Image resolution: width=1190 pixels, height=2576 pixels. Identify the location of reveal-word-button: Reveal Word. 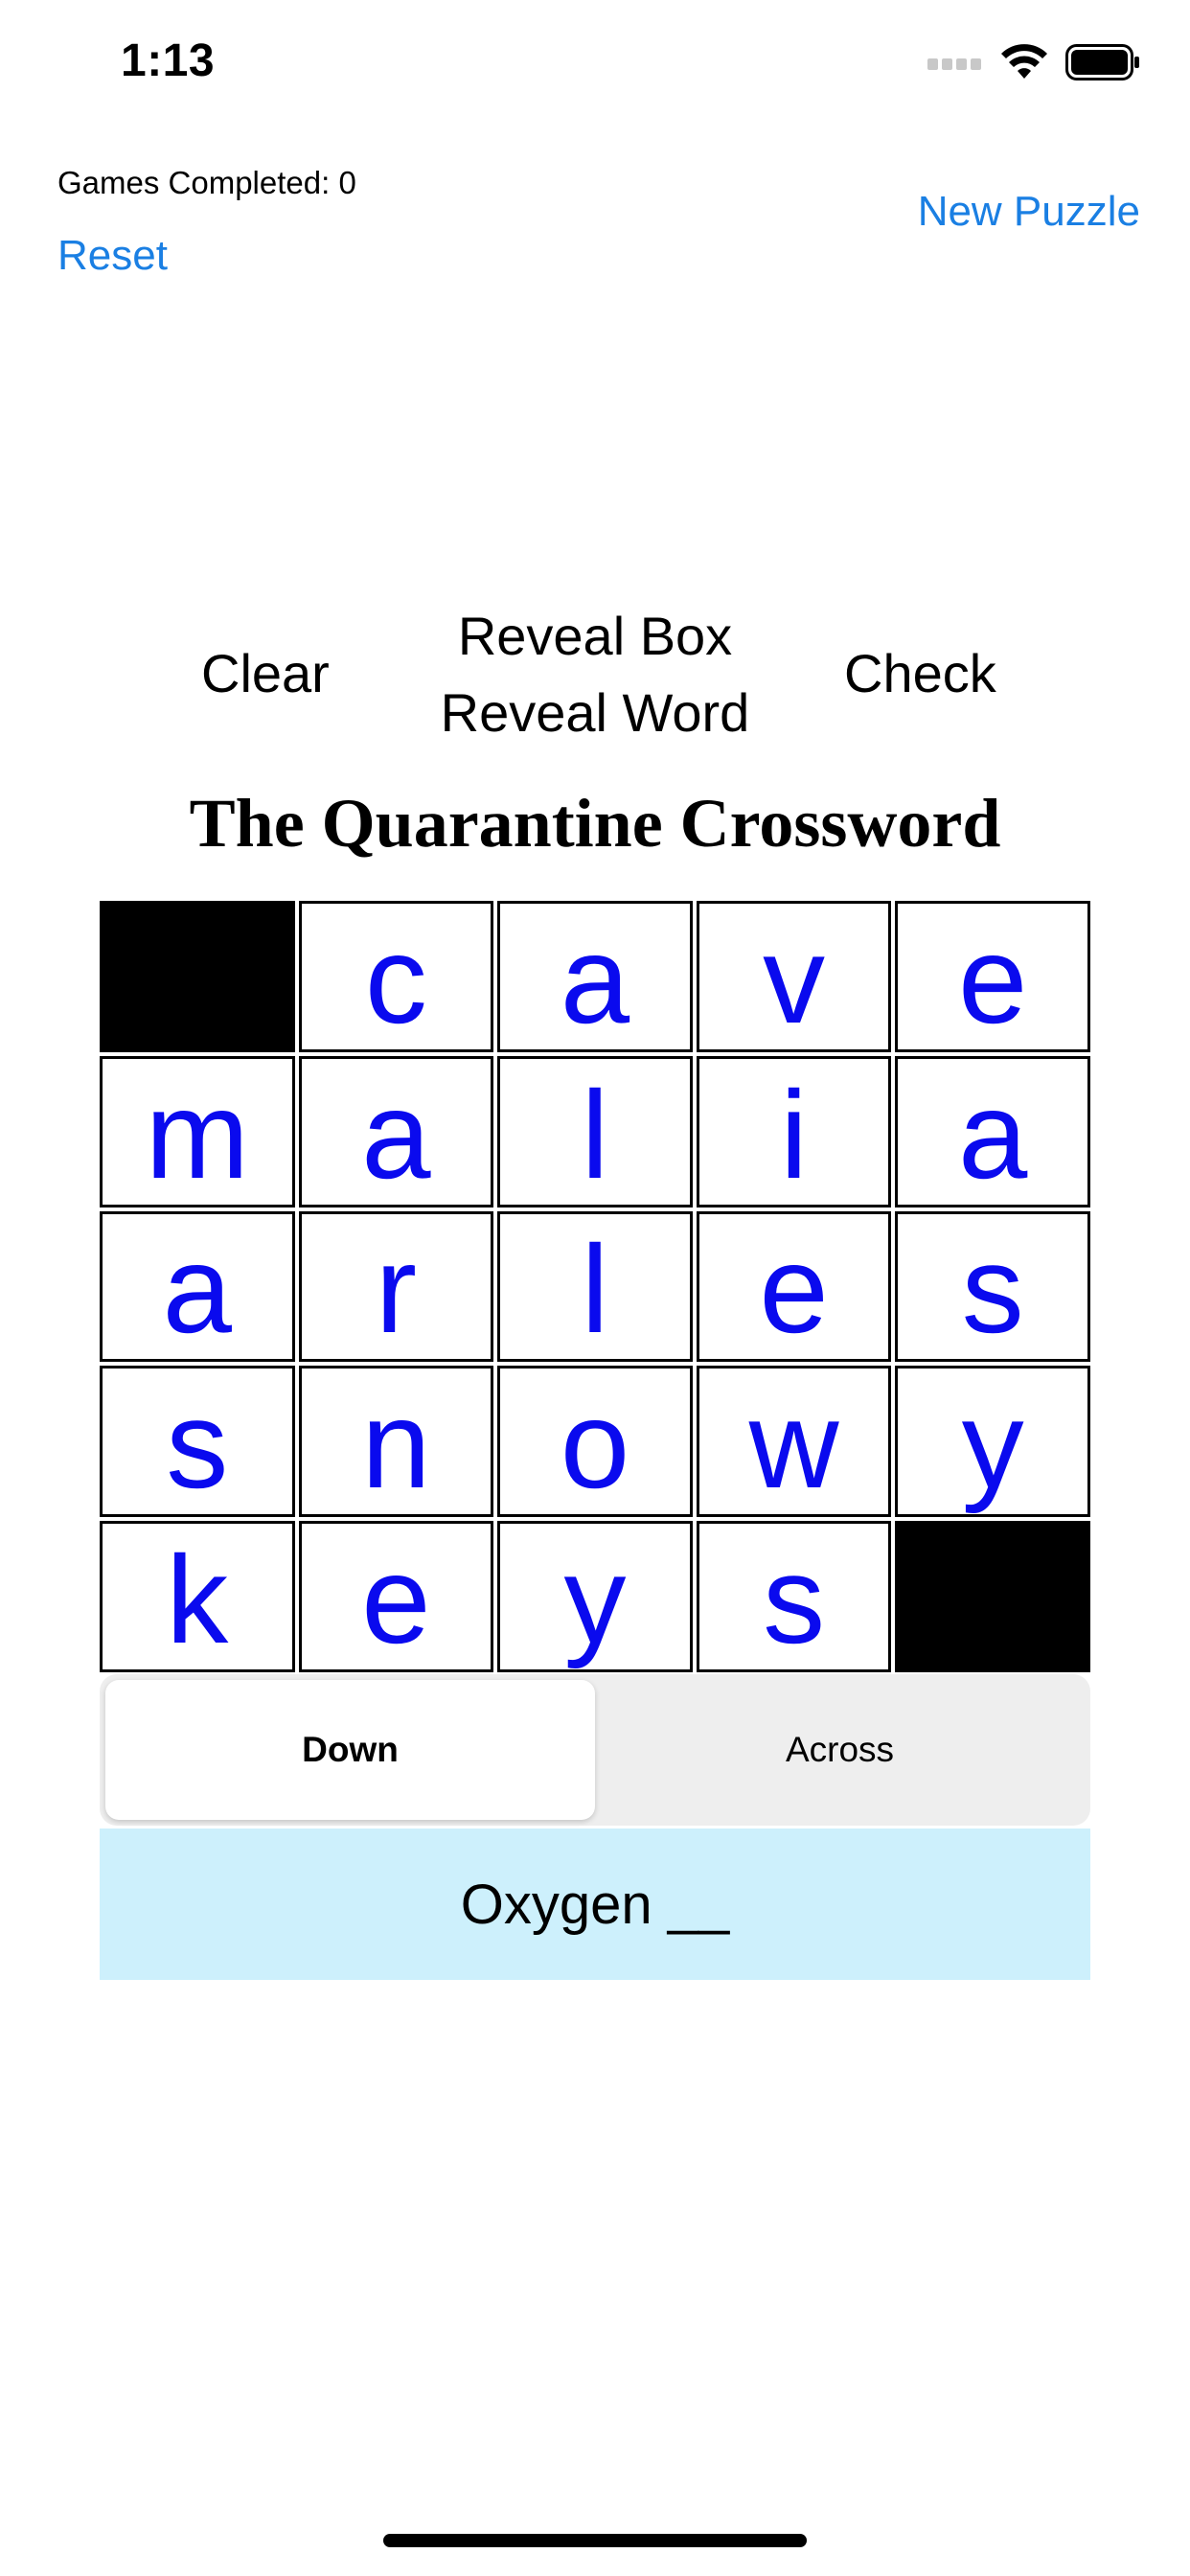
(595, 713).